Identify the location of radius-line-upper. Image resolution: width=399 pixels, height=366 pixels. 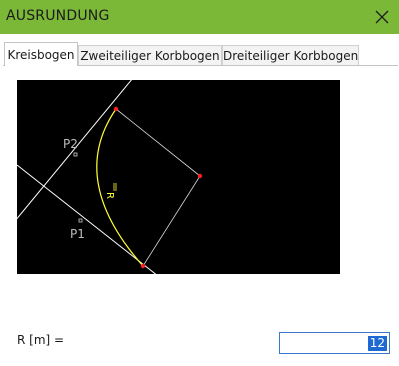
(158, 142).